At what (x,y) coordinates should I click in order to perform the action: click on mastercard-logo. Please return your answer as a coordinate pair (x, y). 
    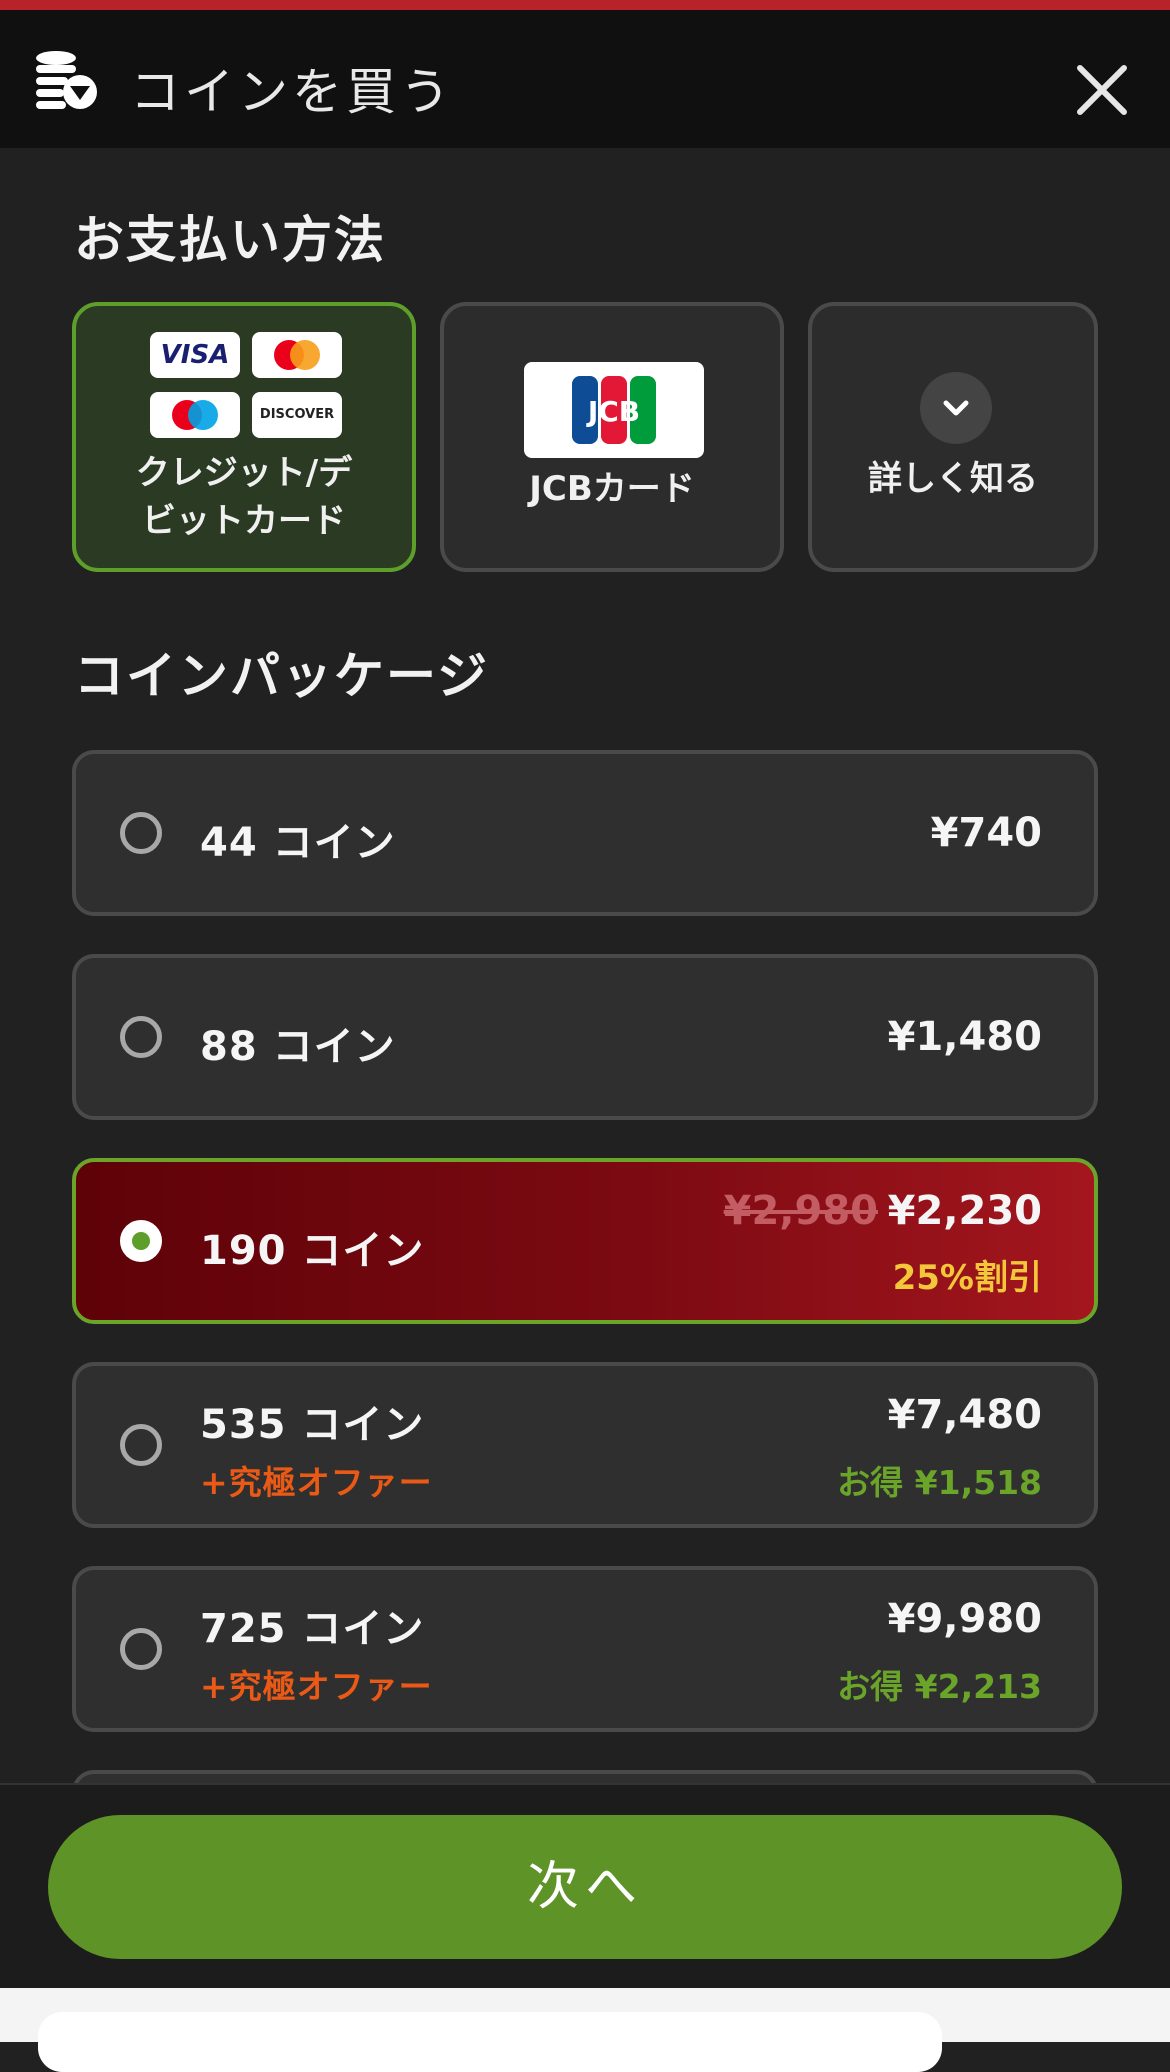
    Looking at the image, I should click on (297, 355).